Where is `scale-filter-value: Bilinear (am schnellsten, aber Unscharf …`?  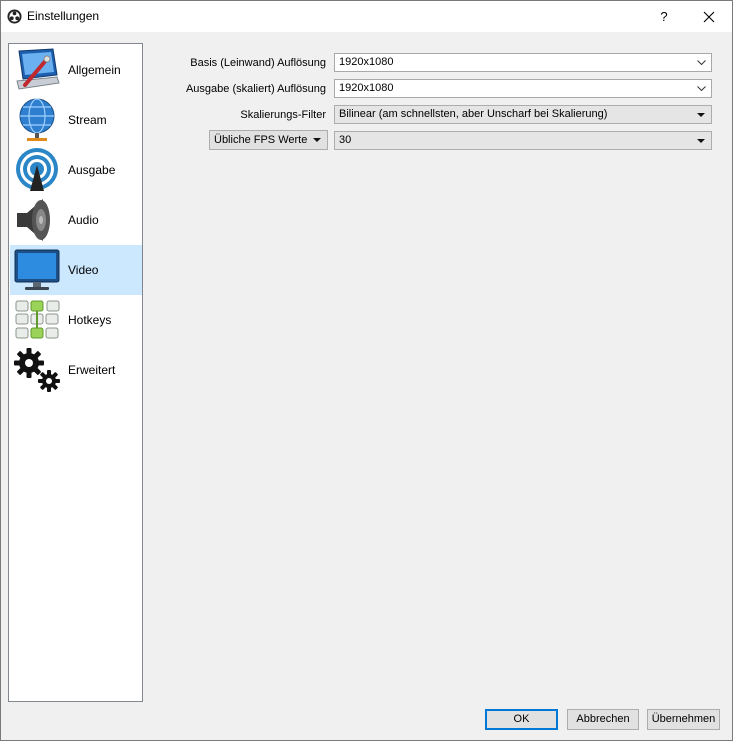
scale-filter-value: Bilinear (am schnellsten, aber Unscharf … is located at coordinates (473, 114).